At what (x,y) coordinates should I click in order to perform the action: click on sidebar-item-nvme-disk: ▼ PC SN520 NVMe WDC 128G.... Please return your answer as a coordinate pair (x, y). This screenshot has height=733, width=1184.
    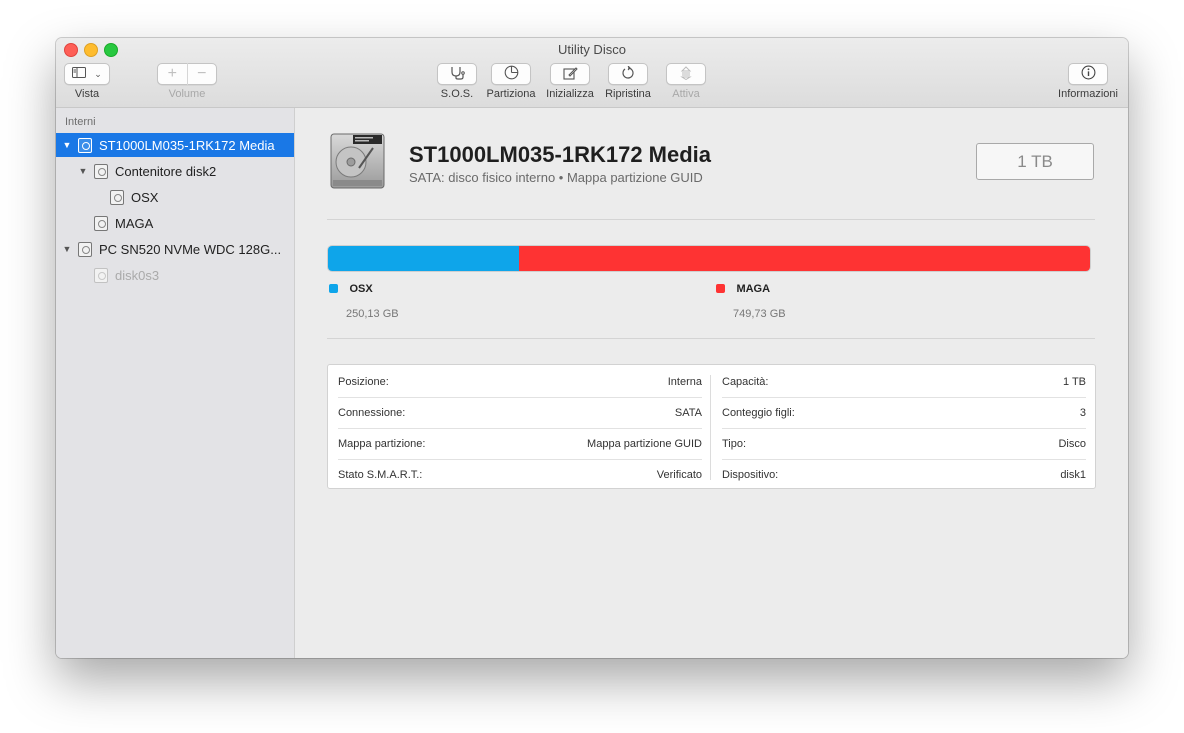
    Looking at the image, I should click on (175, 249).